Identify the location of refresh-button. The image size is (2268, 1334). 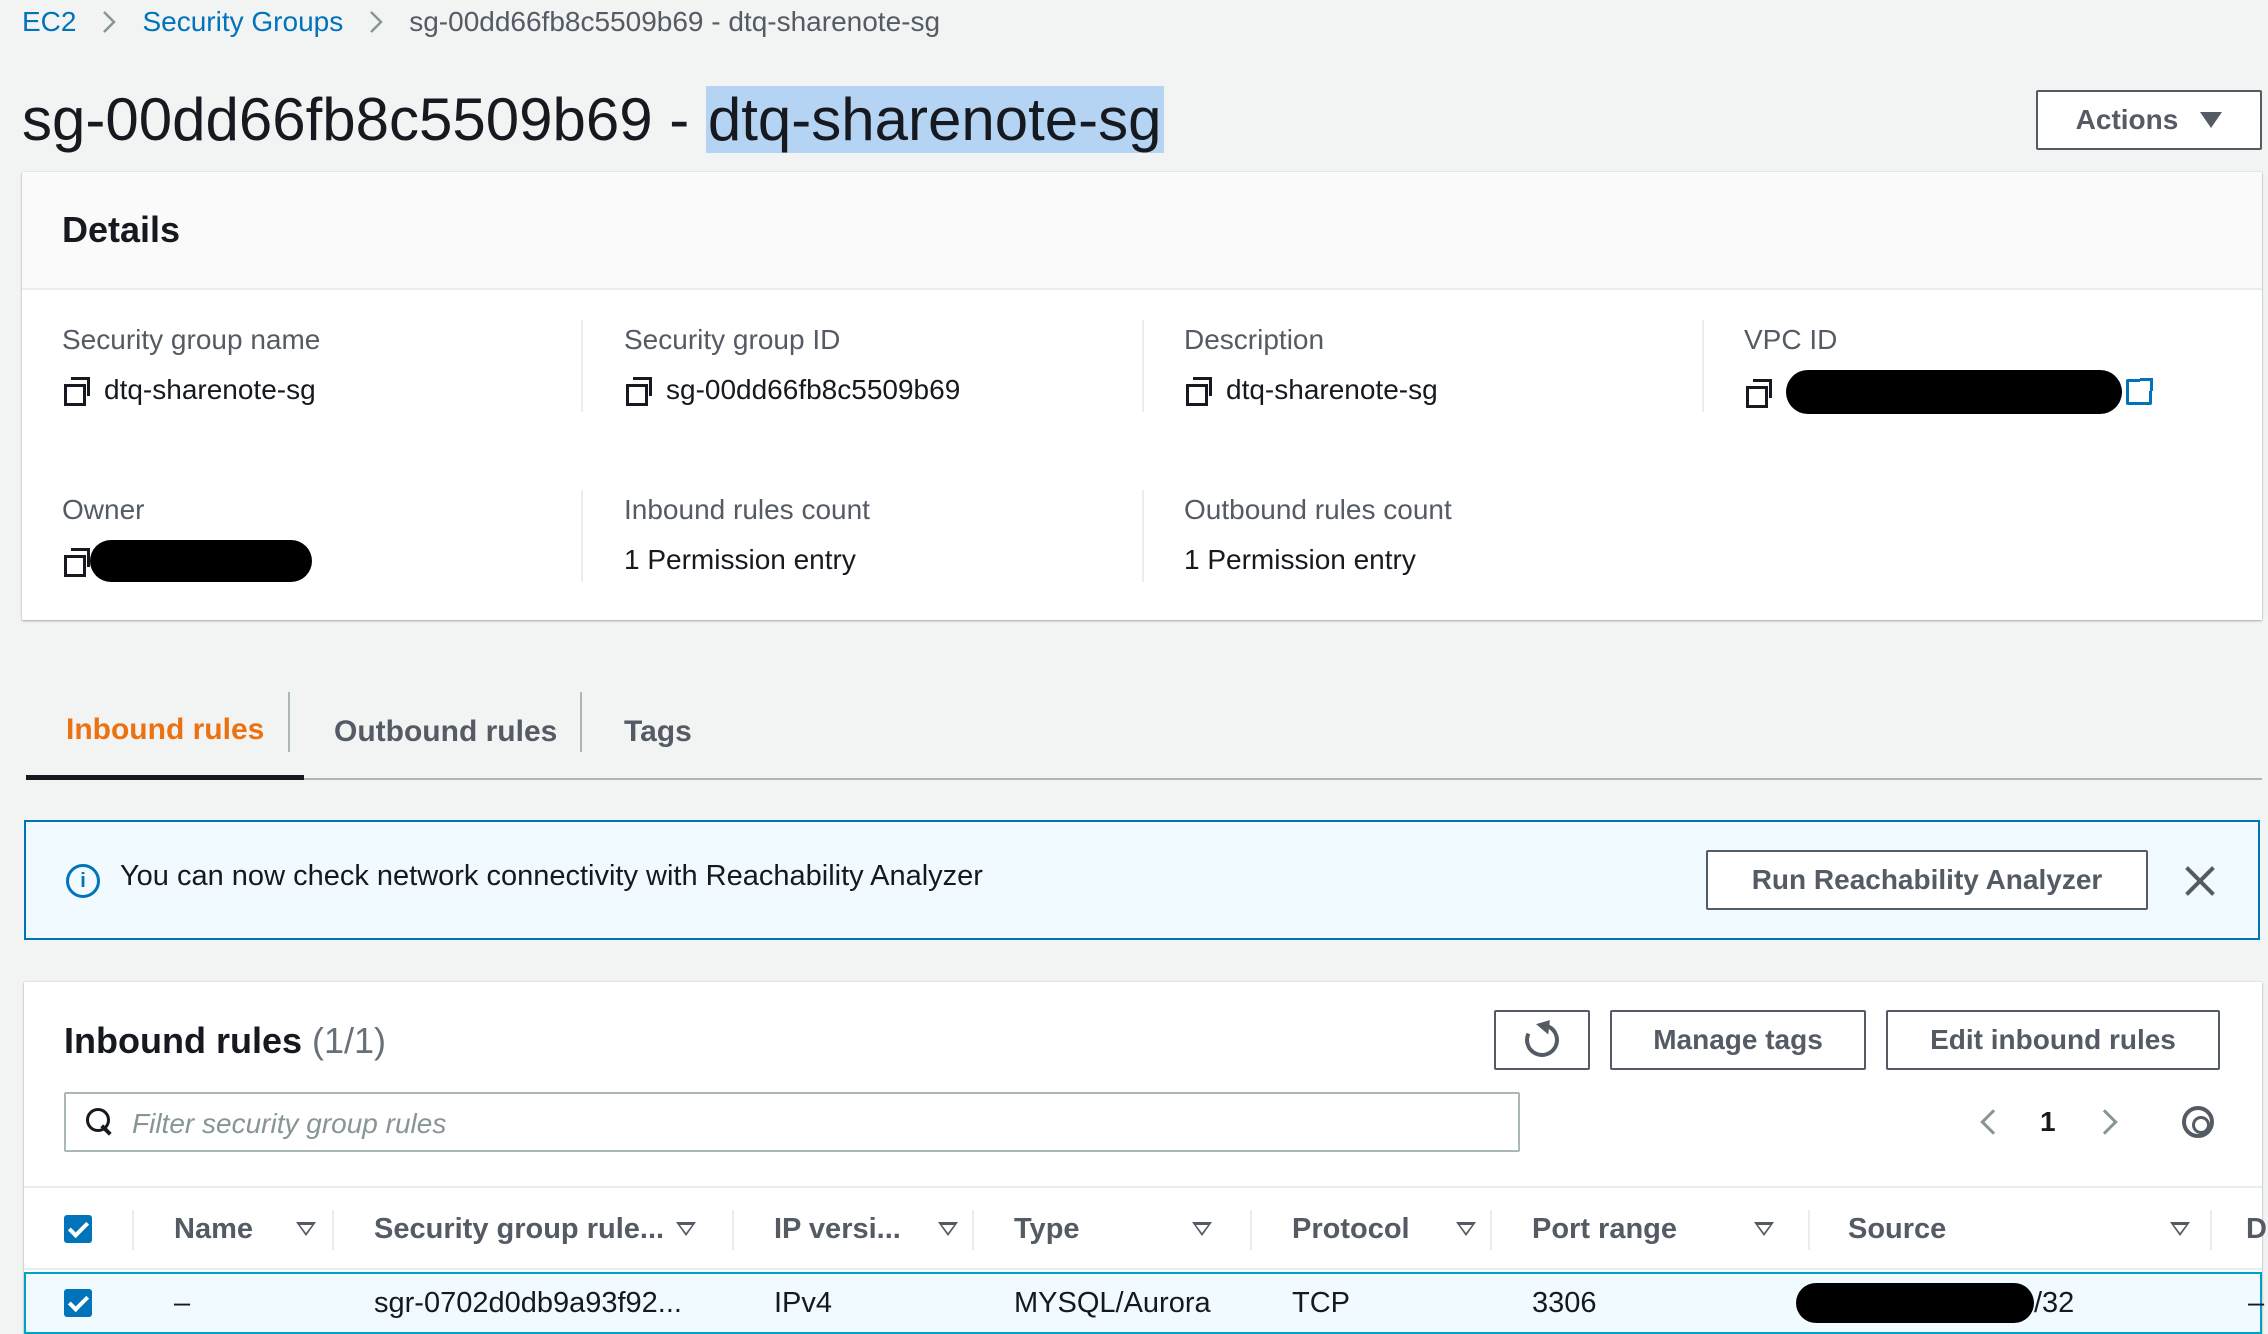
(1542, 1040).